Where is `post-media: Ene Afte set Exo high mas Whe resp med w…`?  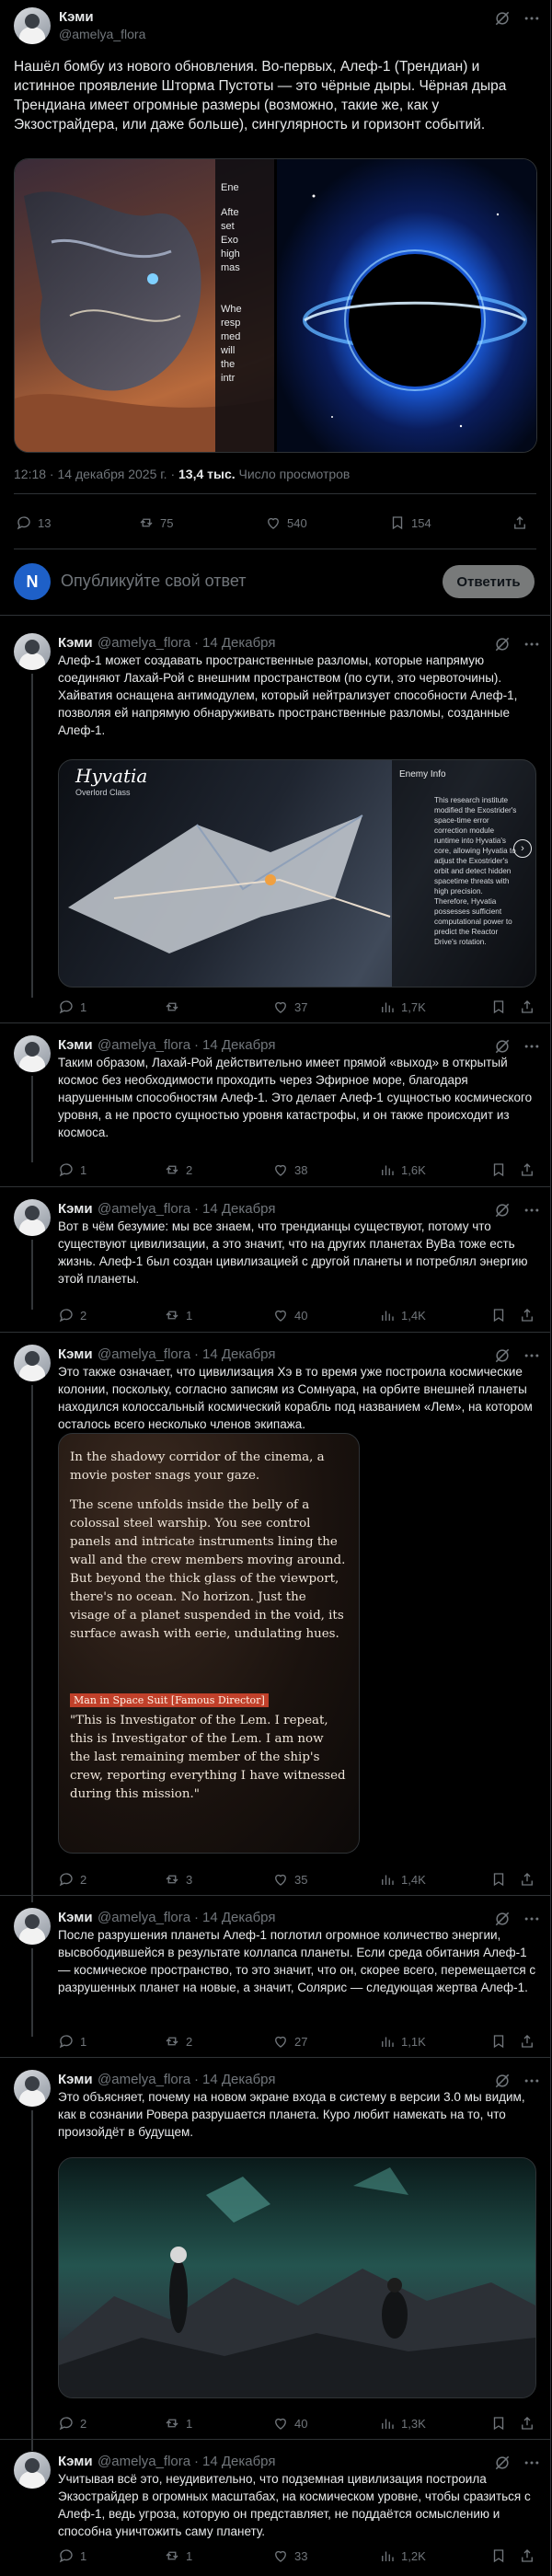 post-media: Ene Afte set Exo high mas Whe resp med w… is located at coordinates (275, 305).